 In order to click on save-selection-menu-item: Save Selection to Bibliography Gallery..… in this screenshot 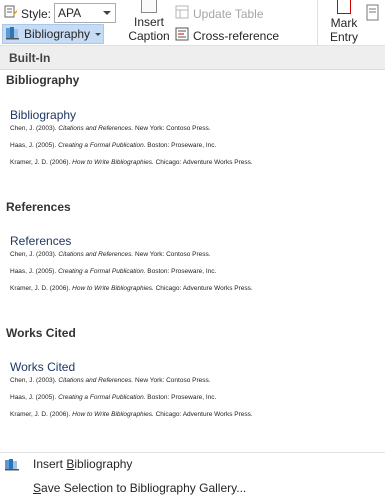, I will do `click(192, 488)`.